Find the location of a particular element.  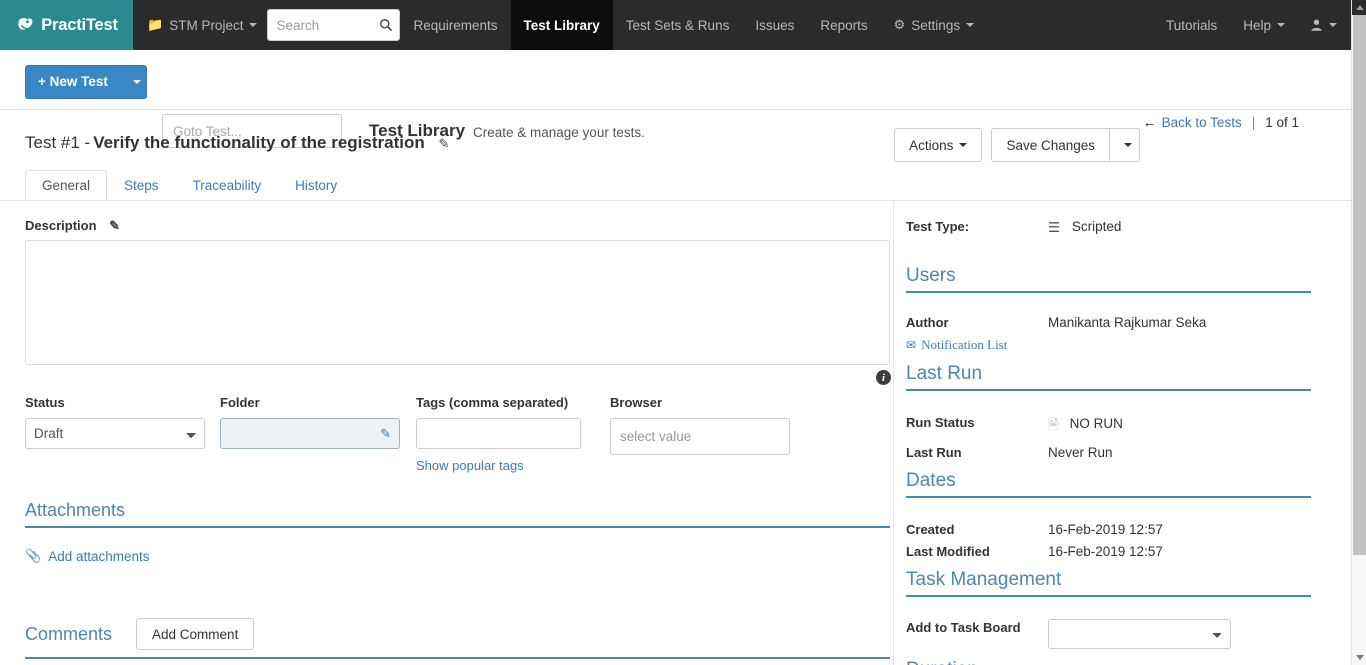

last-modified-row: Last Modified 16-Feb-2019 12:57 is located at coordinates (1107, 551).